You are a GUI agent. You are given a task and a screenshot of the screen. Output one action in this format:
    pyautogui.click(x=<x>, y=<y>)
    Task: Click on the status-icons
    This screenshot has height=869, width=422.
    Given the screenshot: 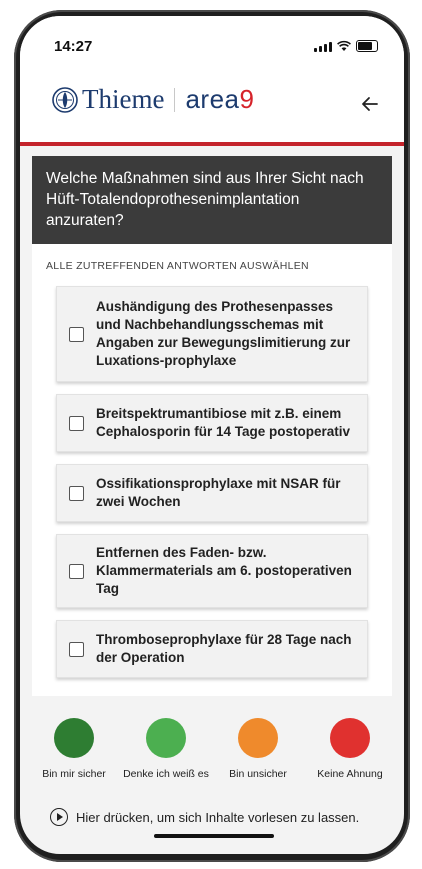 What is the action you would take?
    pyautogui.click(x=346, y=46)
    